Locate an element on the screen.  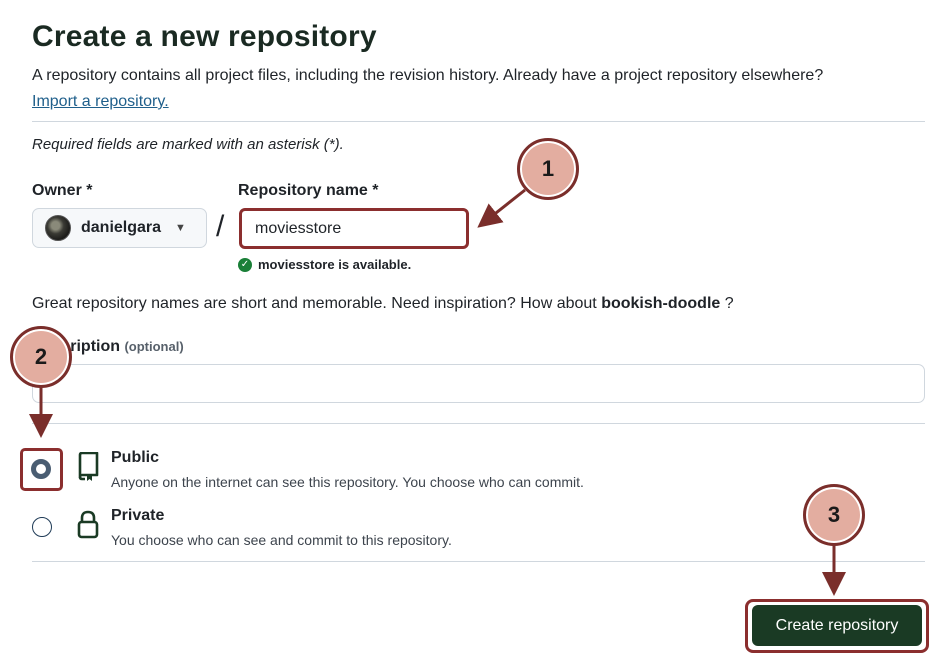
callout-1: 1 is located at coordinates (548, 169).